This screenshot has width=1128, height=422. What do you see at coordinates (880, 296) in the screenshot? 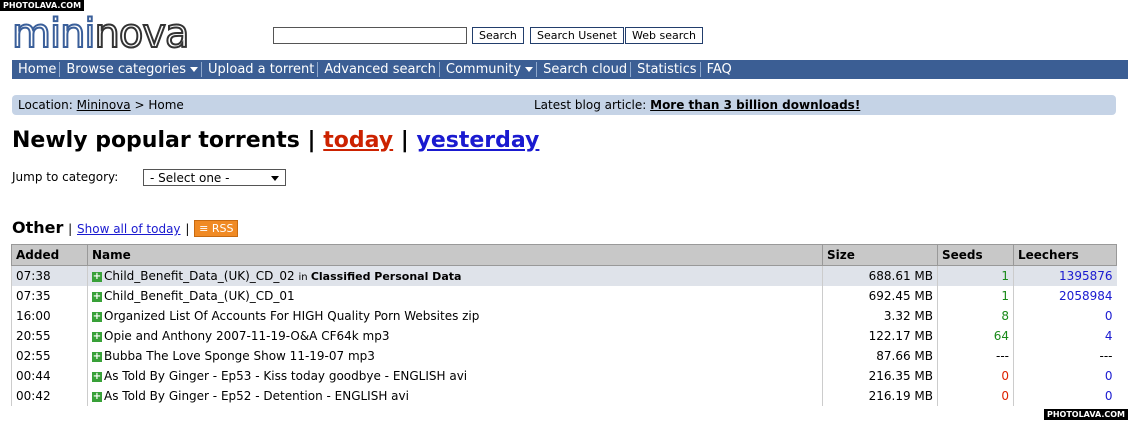
I see `size-cell: 692.45 MB` at bounding box center [880, 296].